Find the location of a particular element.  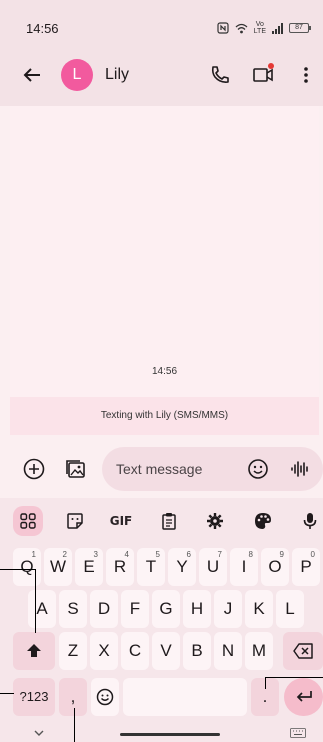

key-d: D is located at coordinates (104, 609).